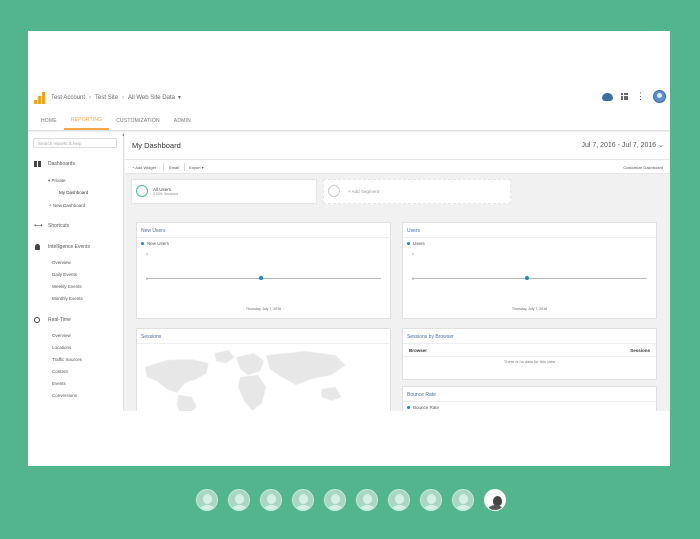  Describe the element at coordinates (495, 500) in the screenshot. I see `avatar-current` at that location.